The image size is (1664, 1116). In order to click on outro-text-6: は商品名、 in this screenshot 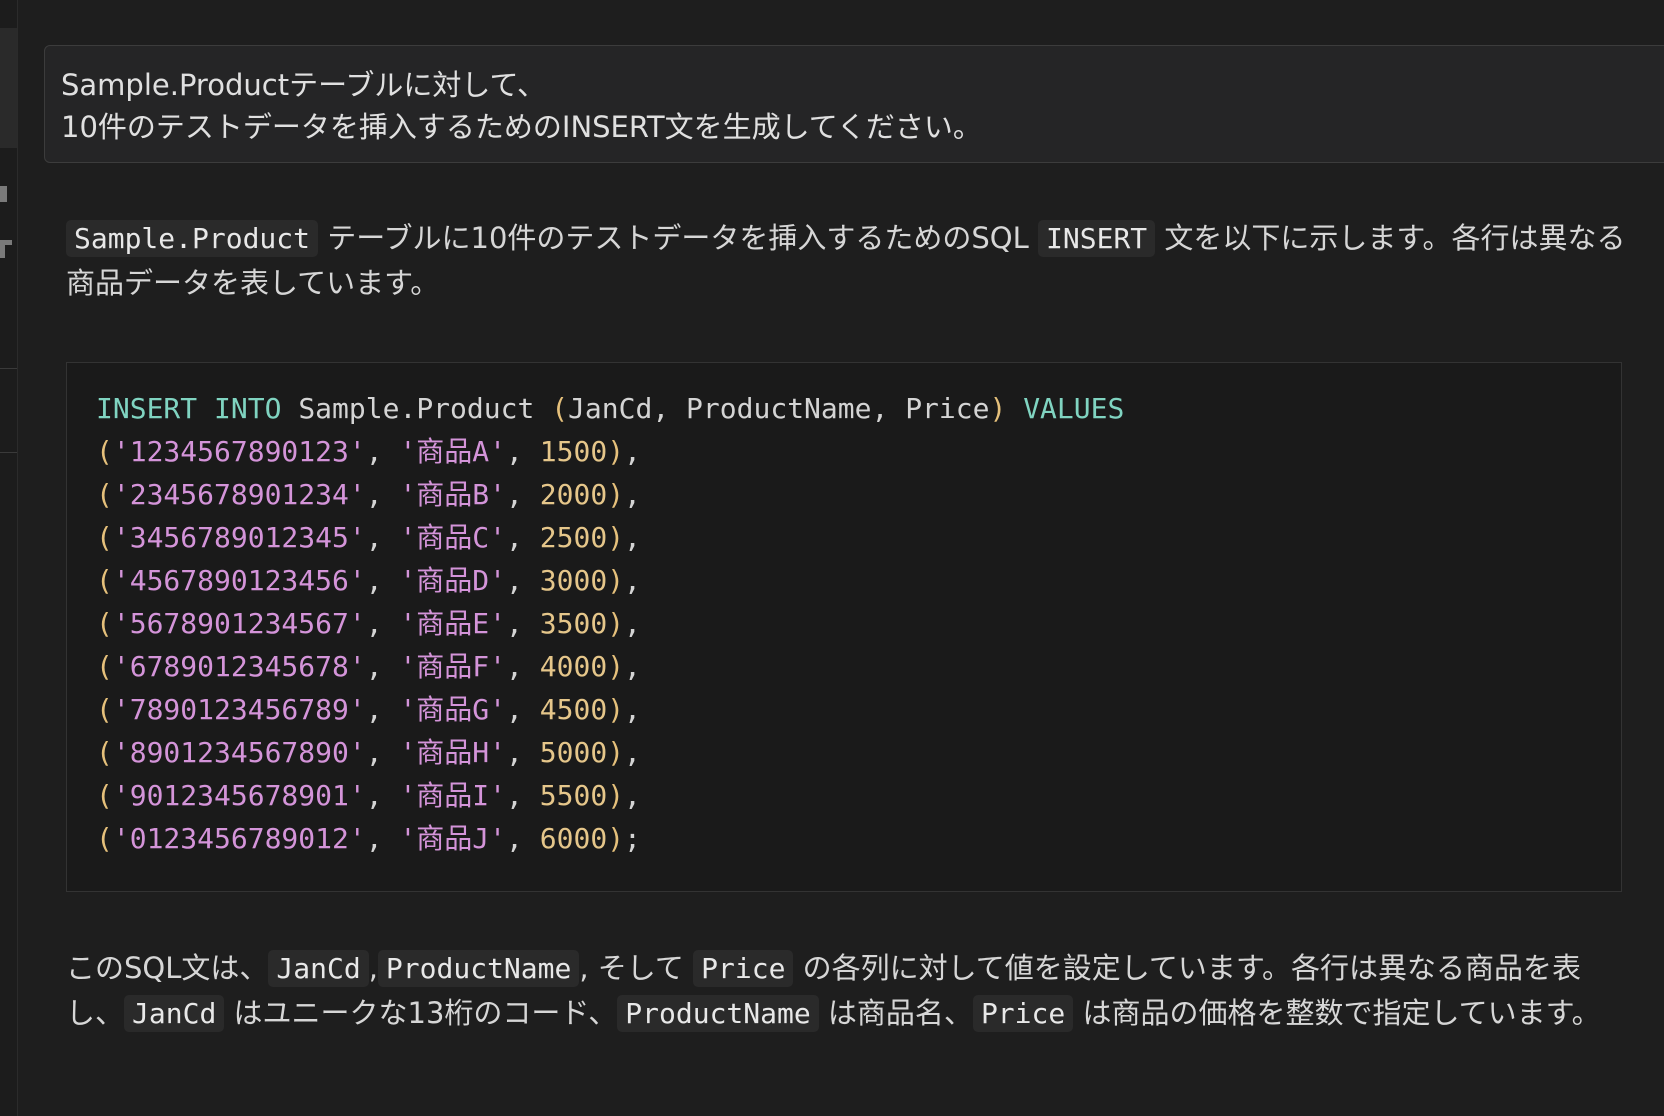, I will do `click(895, 1013)`.